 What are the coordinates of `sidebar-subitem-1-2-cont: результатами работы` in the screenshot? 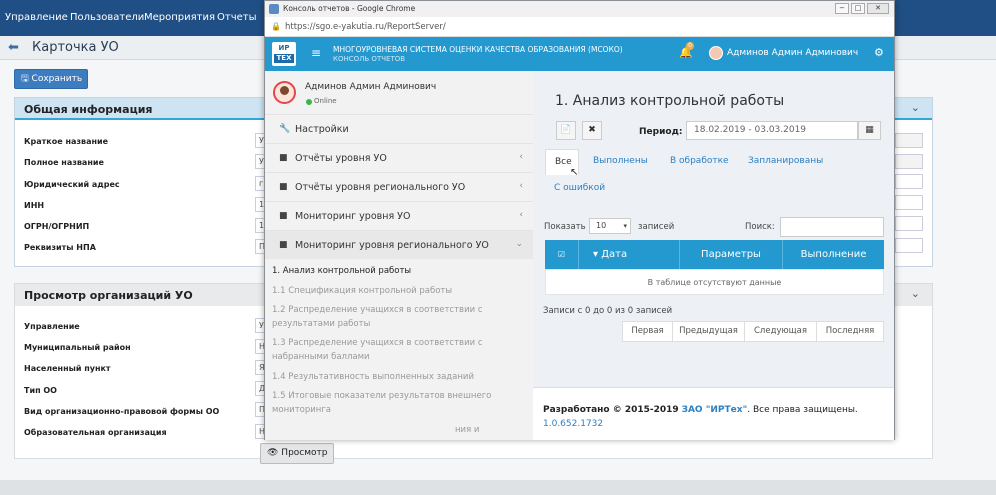 It's located at (321, 324).